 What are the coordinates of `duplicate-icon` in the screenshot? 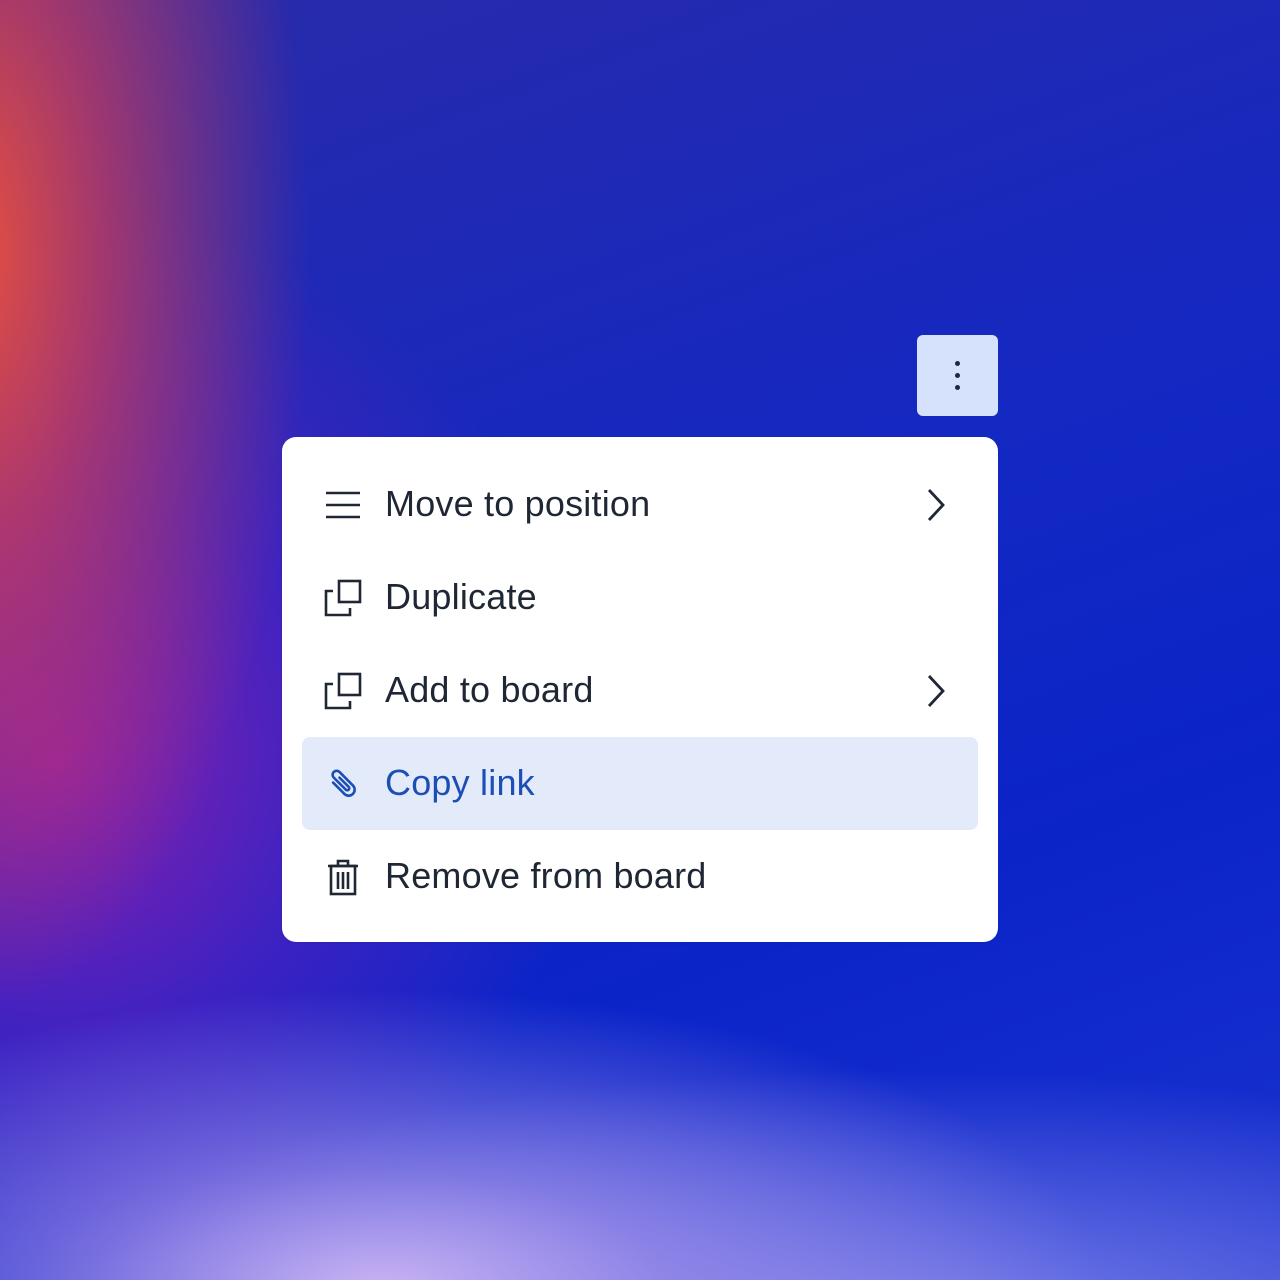 It's located at (343, 598).